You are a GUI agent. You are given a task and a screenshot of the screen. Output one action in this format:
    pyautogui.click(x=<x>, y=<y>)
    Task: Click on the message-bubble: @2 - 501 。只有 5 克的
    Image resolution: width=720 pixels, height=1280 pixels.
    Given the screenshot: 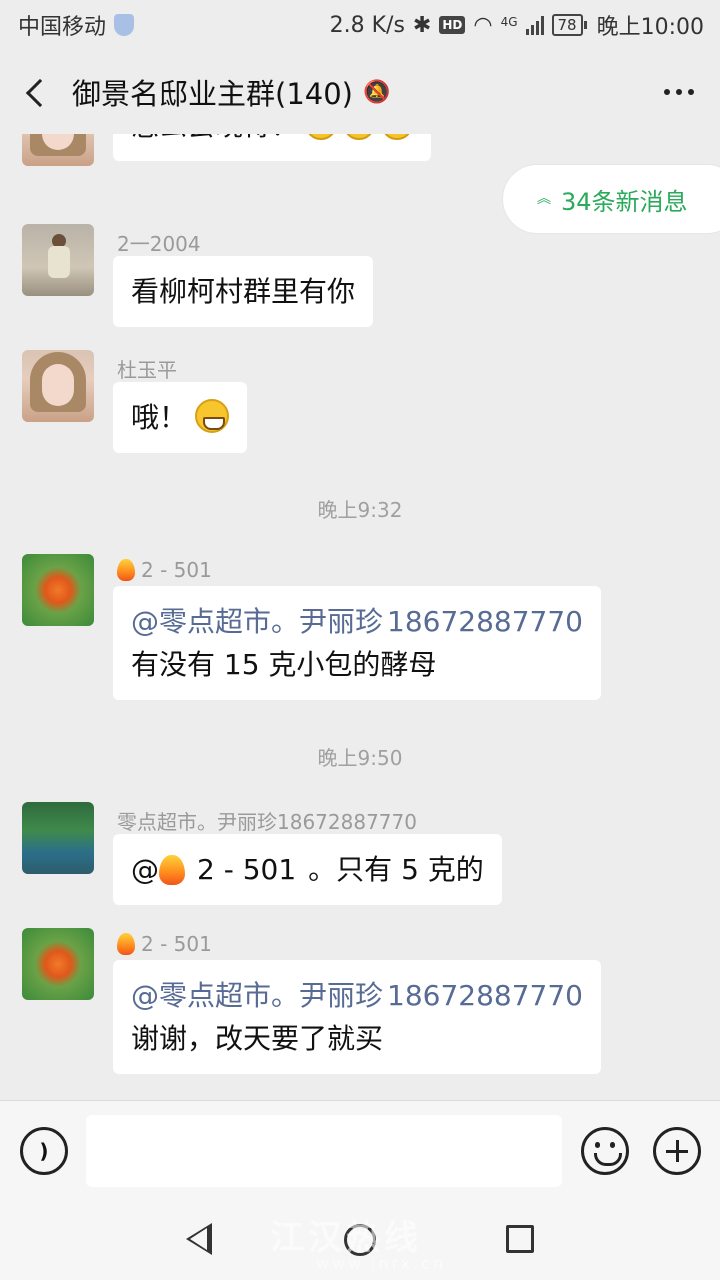 What is the action you would take?
    pyautogui.click(x=307, y=869)
    